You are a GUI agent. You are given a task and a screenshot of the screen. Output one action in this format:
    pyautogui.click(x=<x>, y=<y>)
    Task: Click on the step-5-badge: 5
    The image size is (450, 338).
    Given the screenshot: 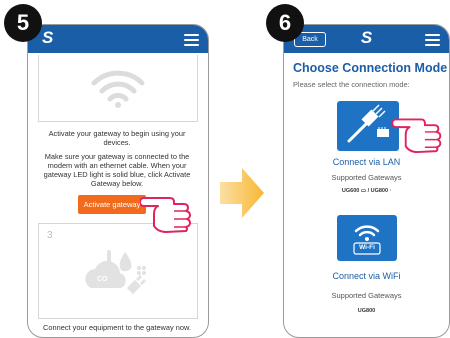 What is the action you would take?
    pyautogui.click(x=23, y=23)
    